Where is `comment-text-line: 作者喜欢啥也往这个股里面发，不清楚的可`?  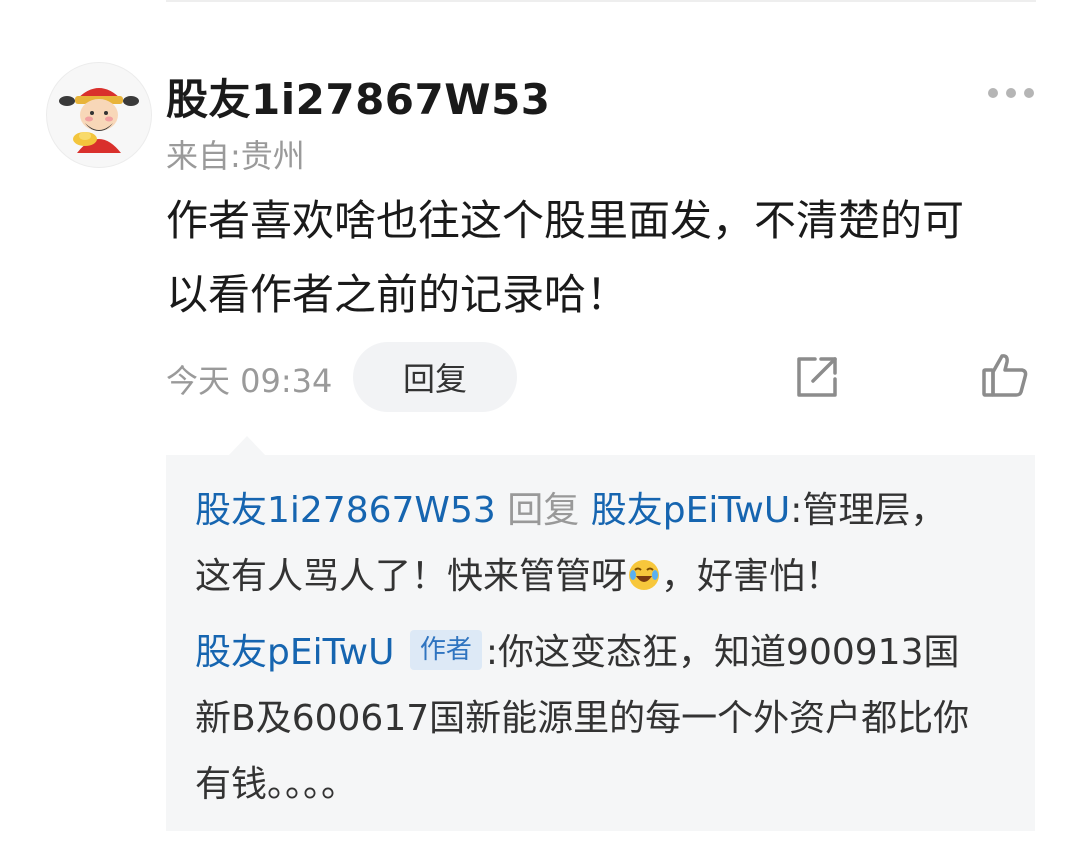
comment-text-line: 作者喜欢啥也往这个股里面发，不清楚的可 is located at coordinates (565, 220).